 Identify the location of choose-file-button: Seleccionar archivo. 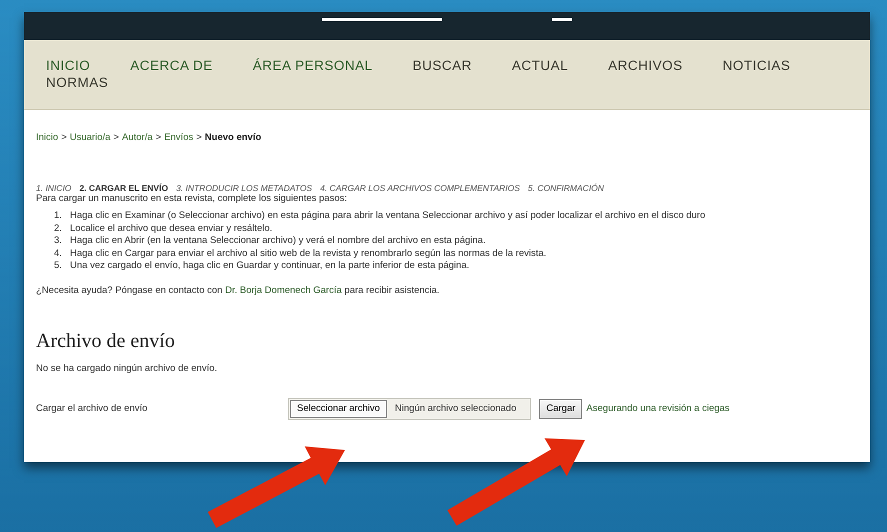
(338, 409).